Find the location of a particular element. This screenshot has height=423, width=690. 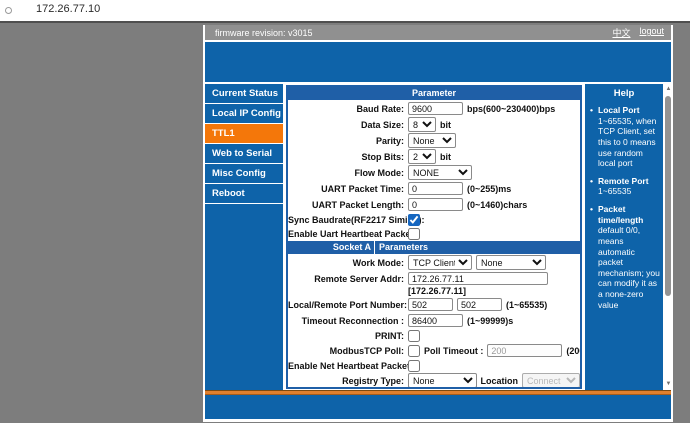

parameter-table-header: Parameter is located at coordinates (434, 93).